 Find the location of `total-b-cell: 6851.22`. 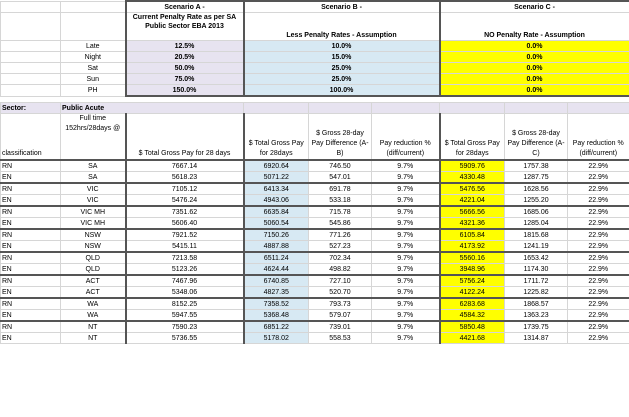

total-b-cell: 6851.22 is located at coordinates (275, 326).